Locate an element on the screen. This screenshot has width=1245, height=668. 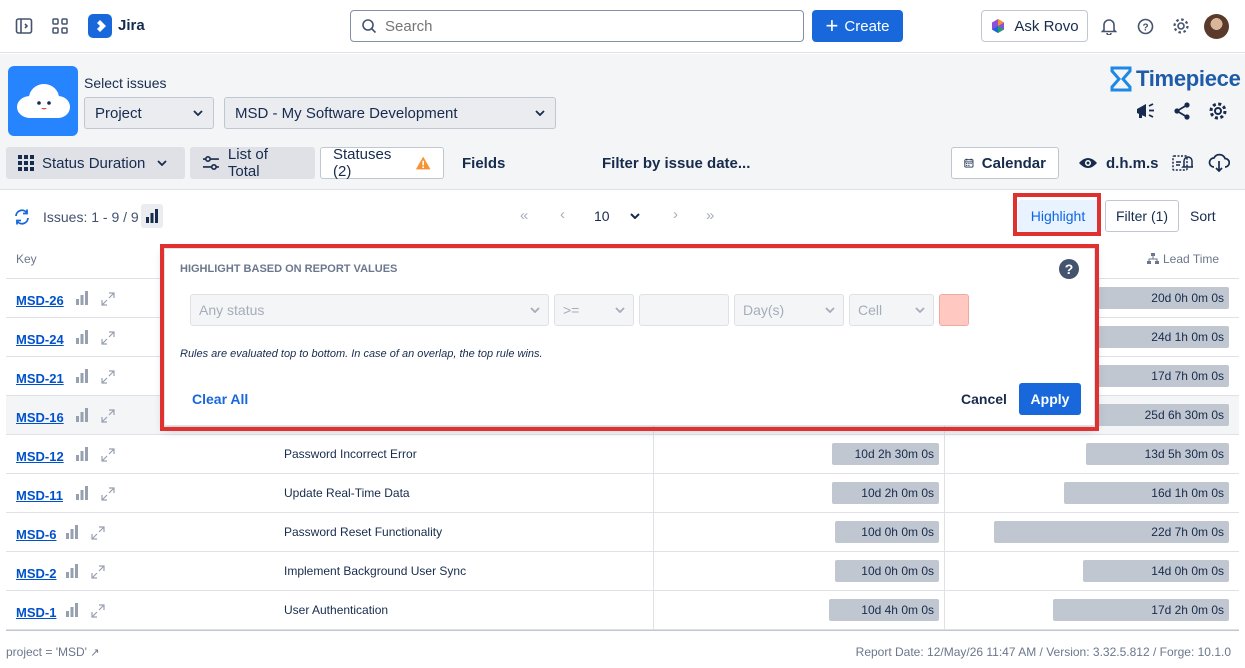
app-settings-gear-icon is located at coordinates (1218, 111).